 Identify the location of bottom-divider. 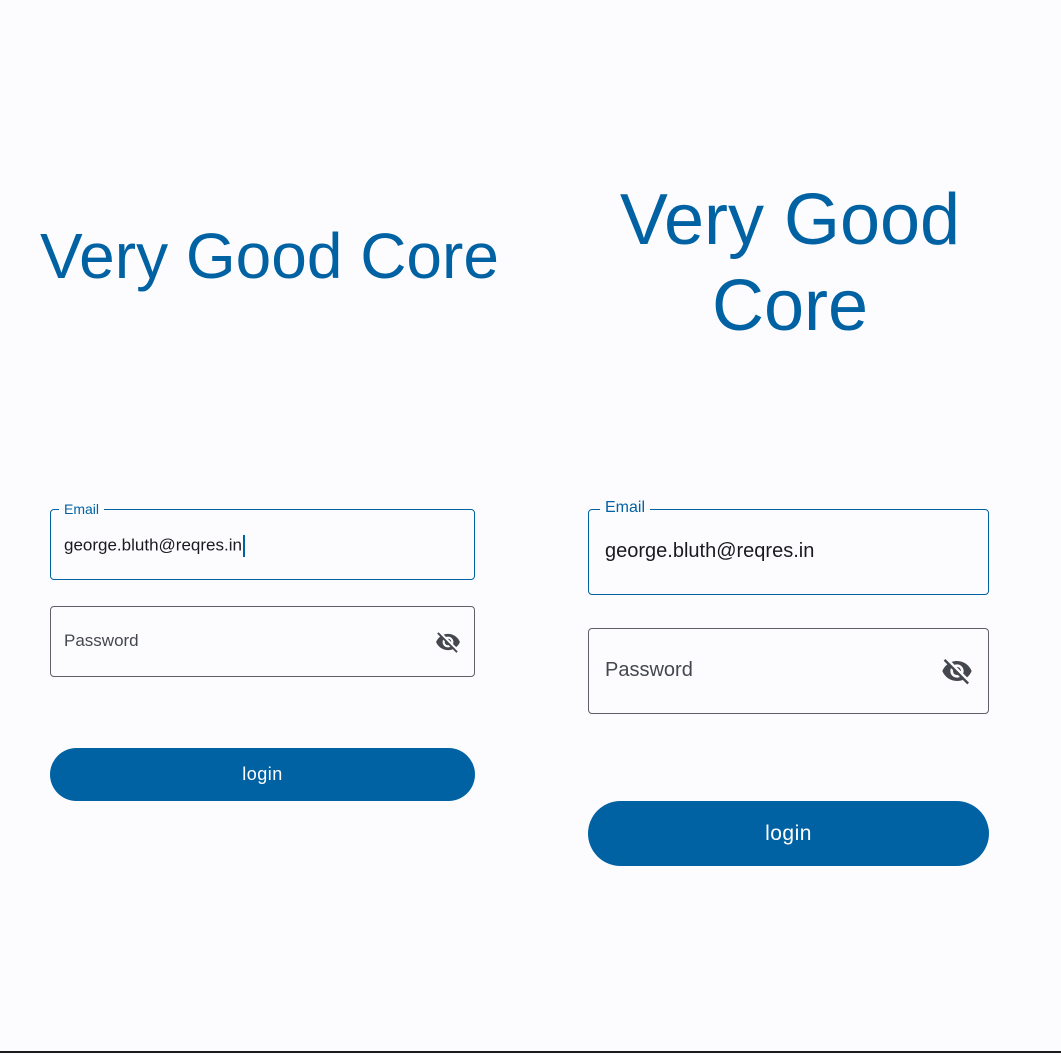
(530, 1052).